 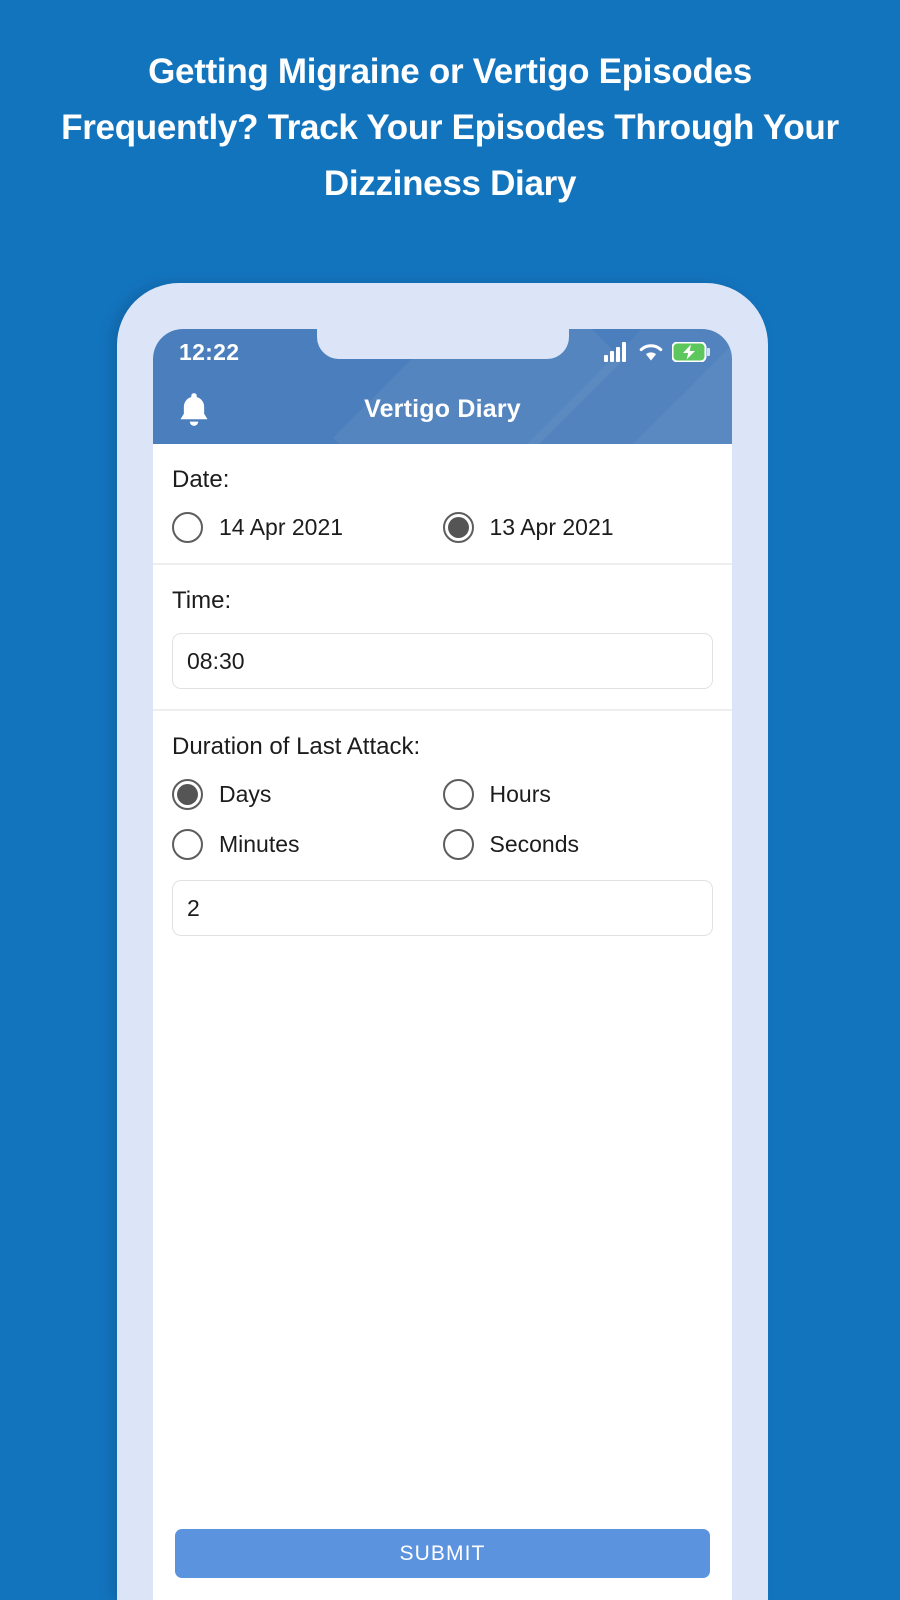 What do you see at coordinates (442, 908) in the screenshot?
I see `duration-input: 2` at bounding box center [442, 908].